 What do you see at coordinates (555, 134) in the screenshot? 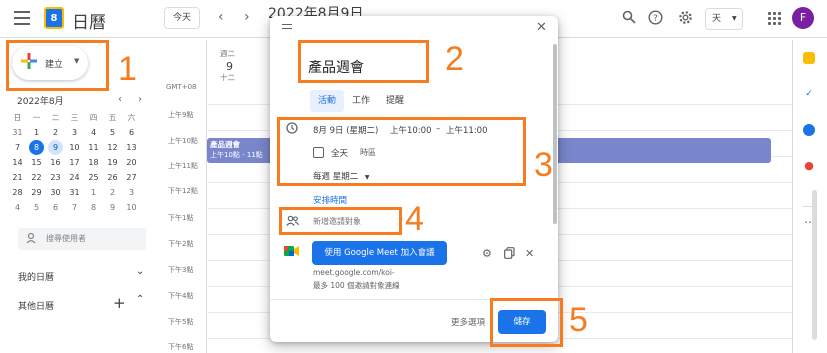
I see `dialog-scrollbar` at bounding box center [555, 134].